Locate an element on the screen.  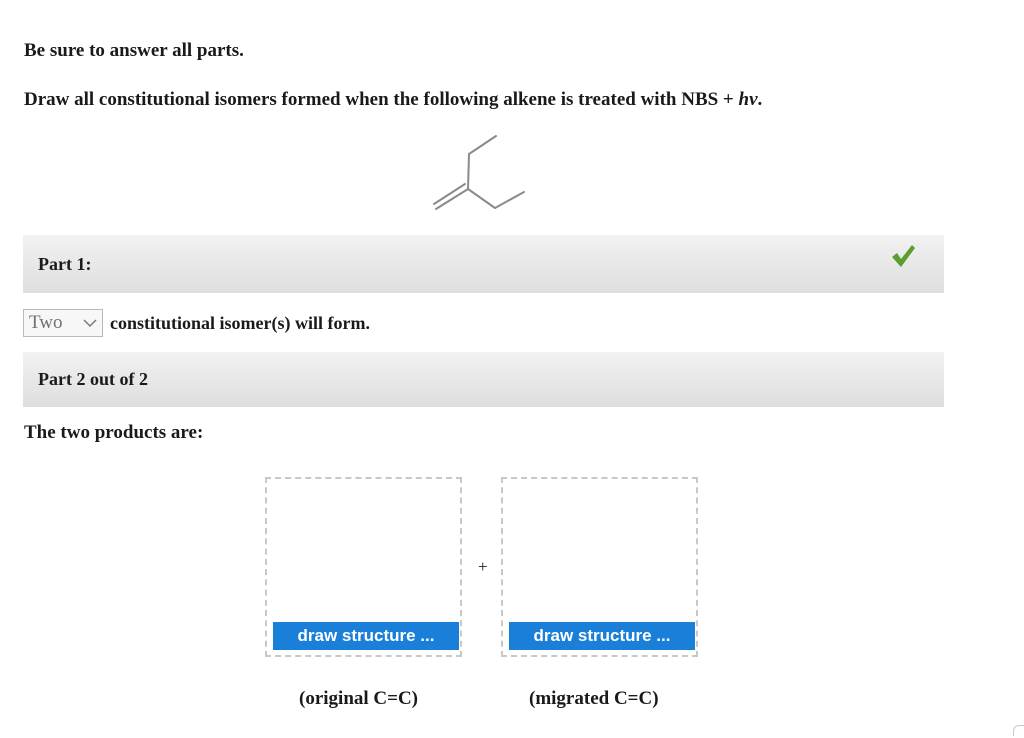
alkene-structure-image is located at coordinates (479, 172).